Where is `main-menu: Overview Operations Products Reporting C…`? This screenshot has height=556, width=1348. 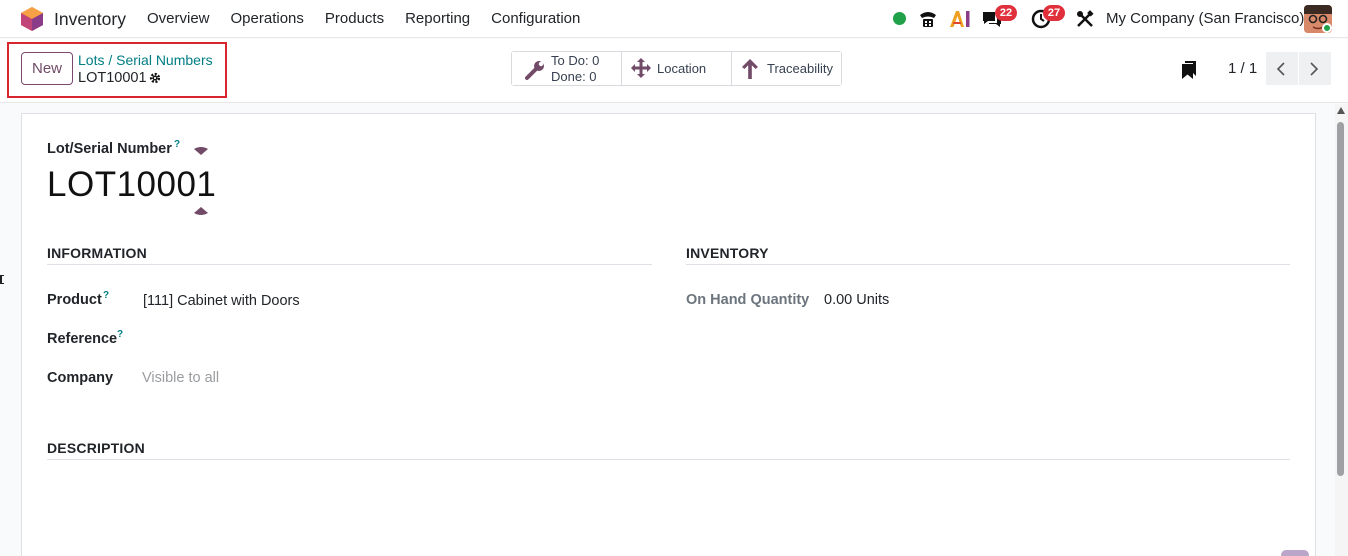
main-menu: Overview Operations Products Reporting C… is located at coordinates (374, 18).